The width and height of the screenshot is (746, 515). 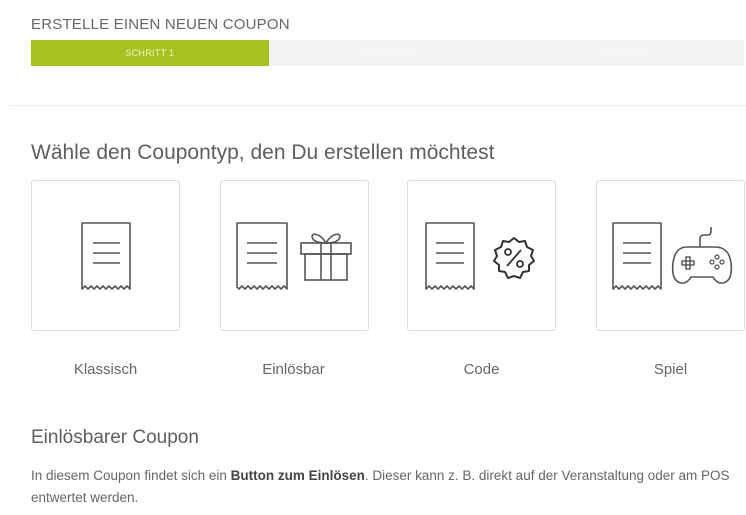 I want to click on progress-step-3: SCHRITT 3, so click(x=625, y=53).